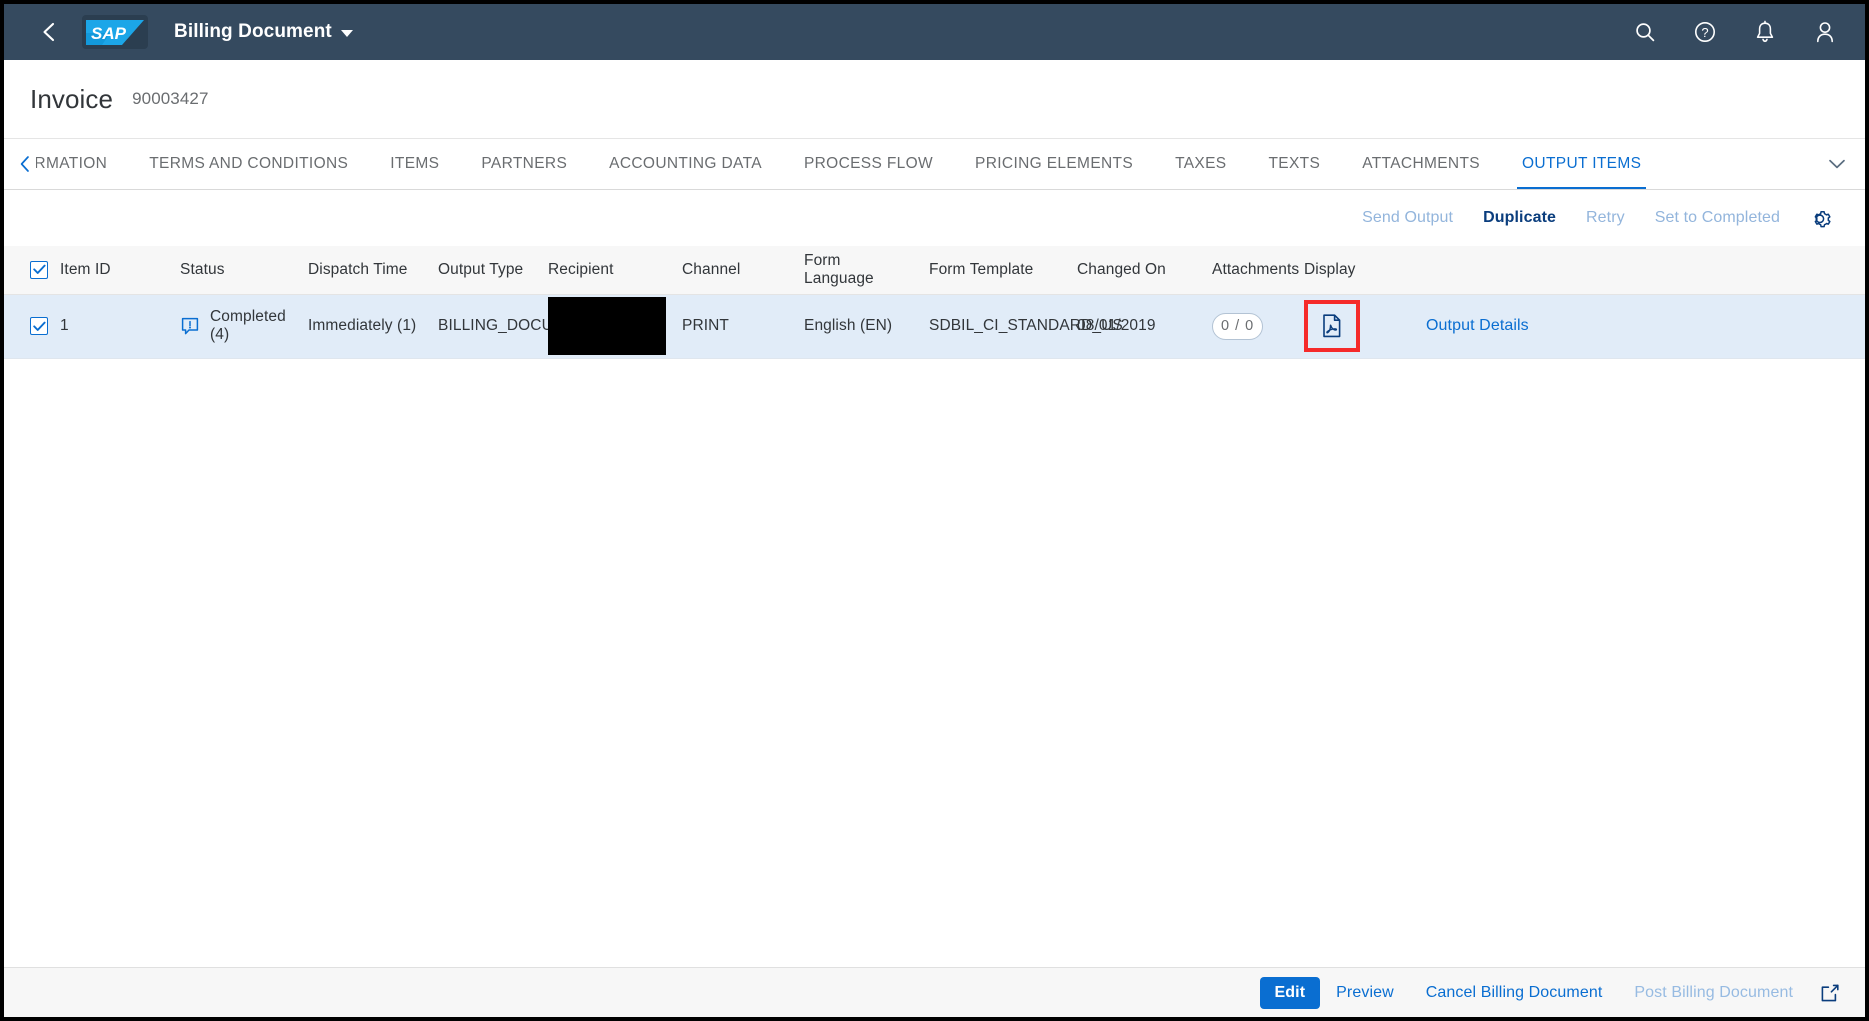  What do you see at coordinates (1407, 218) in the screenshot?
I see `send-output-button: Send Output` at bounding box center [1407, 218].